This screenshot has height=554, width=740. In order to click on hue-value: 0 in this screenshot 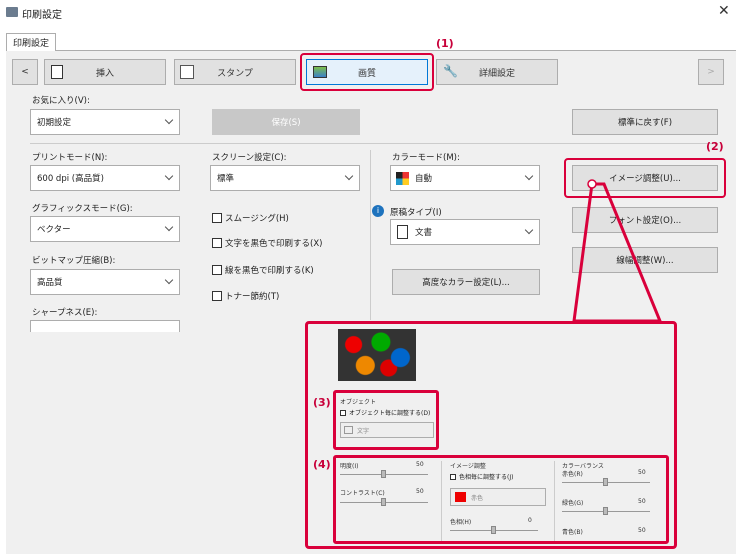, I will do `click(530, 520)`.